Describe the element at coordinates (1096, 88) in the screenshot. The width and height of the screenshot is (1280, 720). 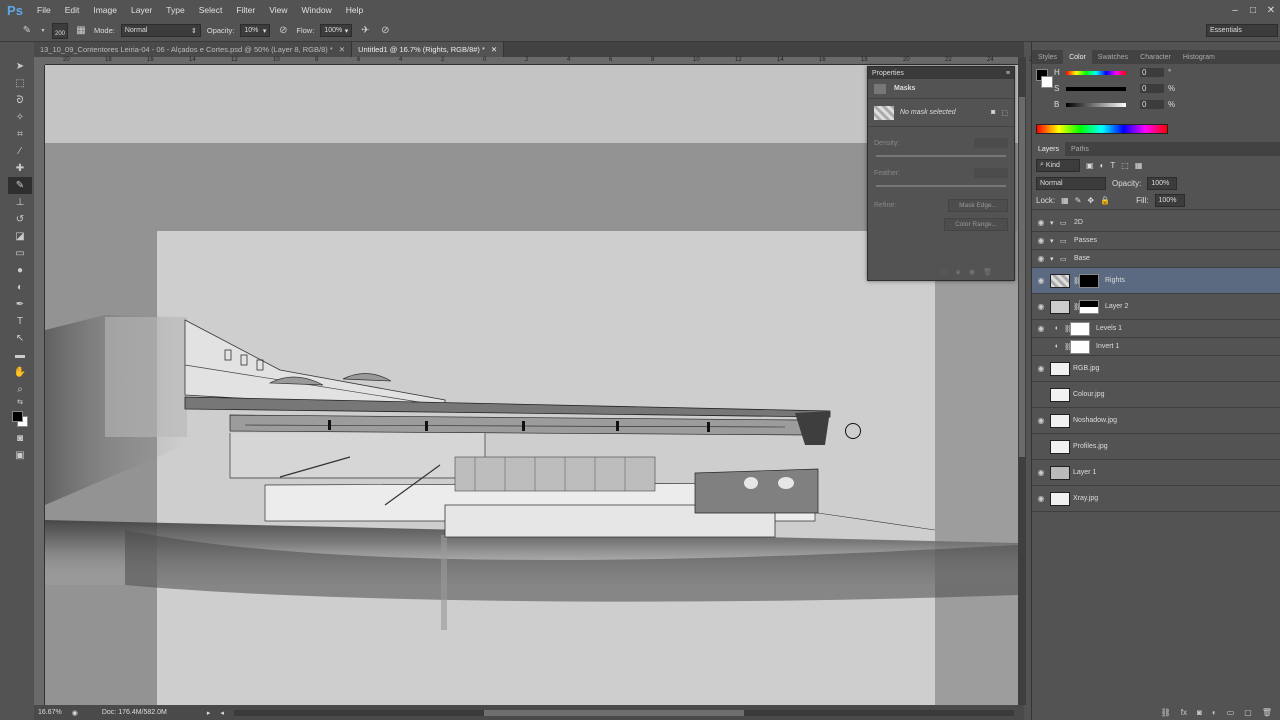
I see `saturation-slider` at that location.